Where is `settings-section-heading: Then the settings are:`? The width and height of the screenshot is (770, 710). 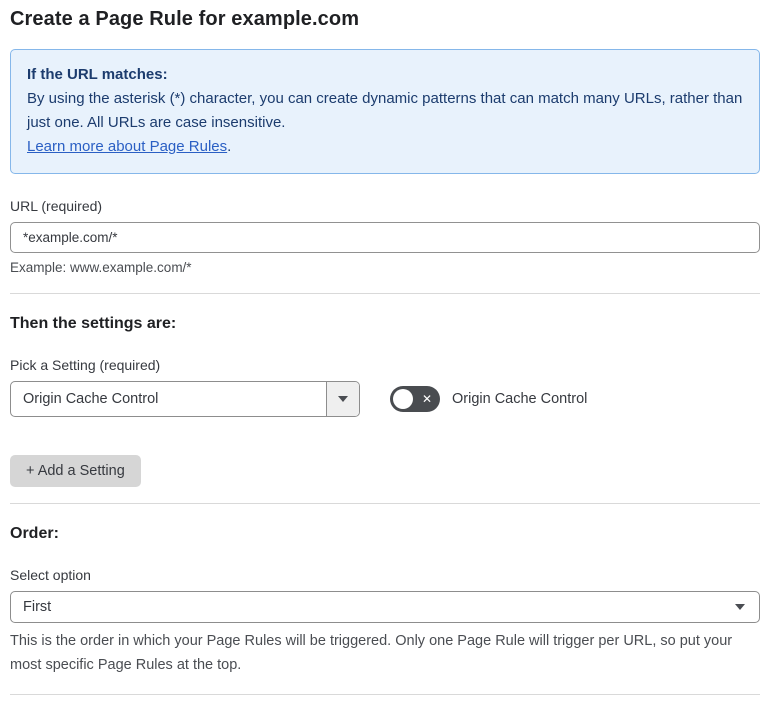
settings-section-heading: Then the settings are: is located at coordinates (93, 323).